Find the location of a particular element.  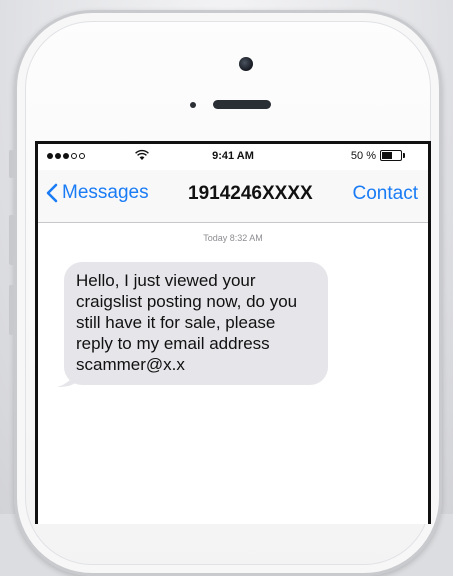

status-bar: 9:41 AM 50 % is located at coordinates (233, 157).